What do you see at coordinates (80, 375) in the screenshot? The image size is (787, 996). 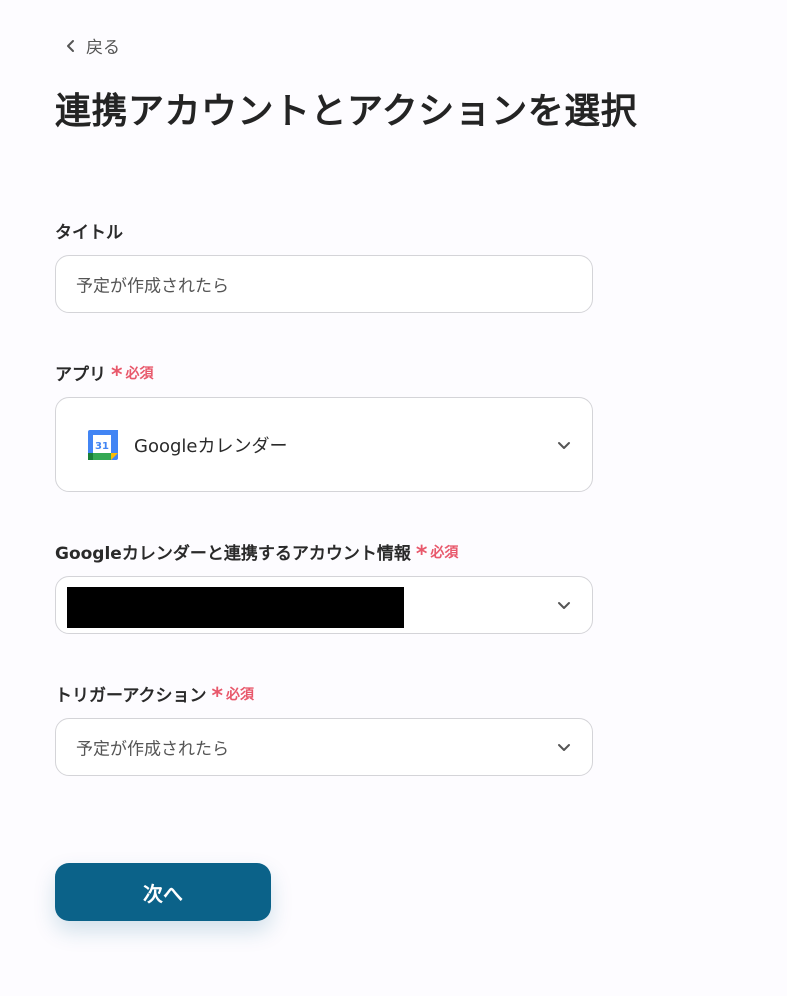 I see `app-label-text: アプリ` at bounding box center [80, 375].